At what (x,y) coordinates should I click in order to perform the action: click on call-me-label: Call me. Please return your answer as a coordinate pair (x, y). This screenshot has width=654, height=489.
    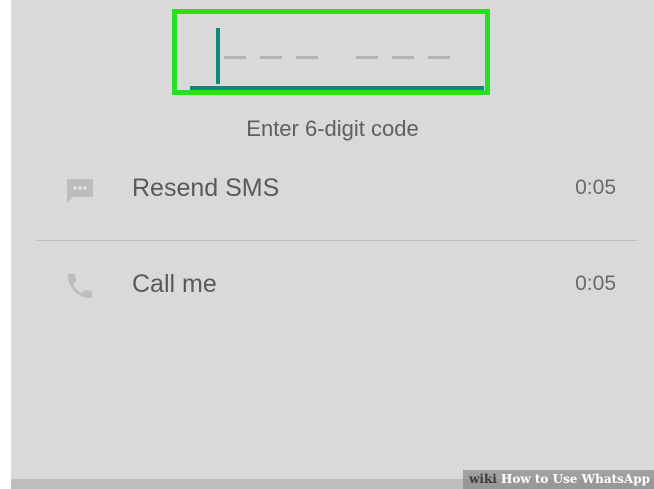
    Looking at the image, I should click on (174, 284).